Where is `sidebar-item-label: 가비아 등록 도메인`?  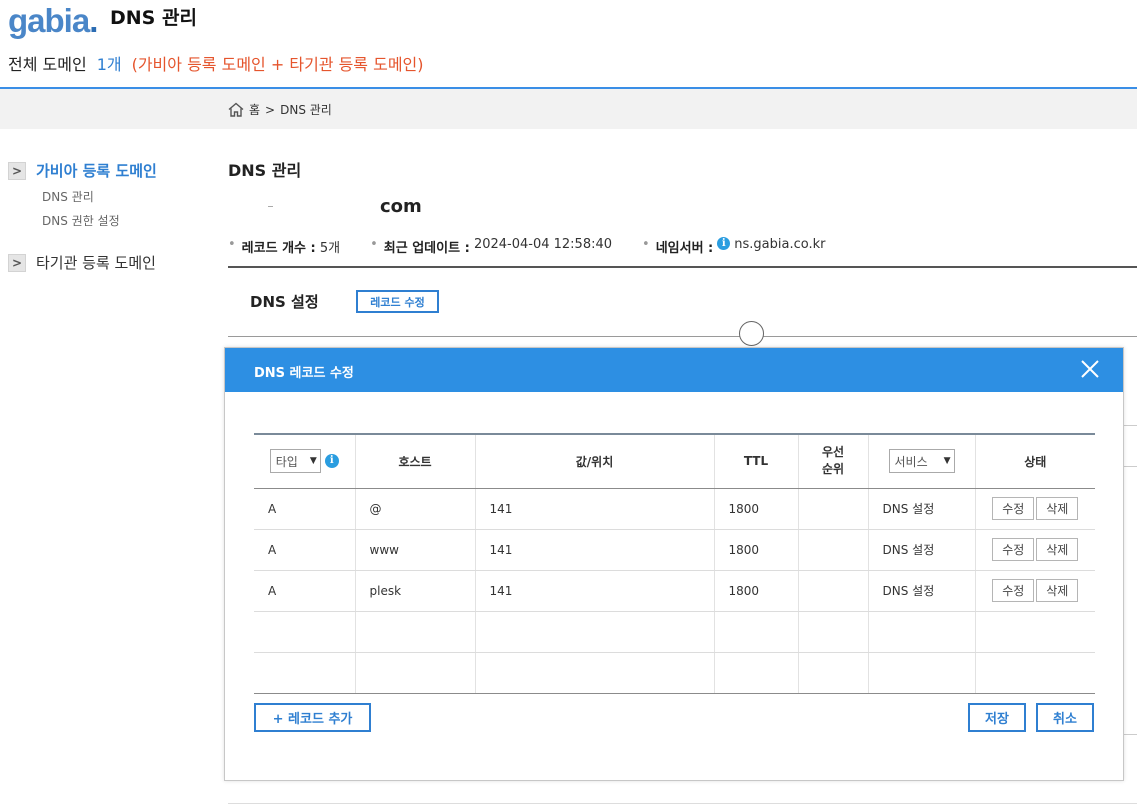
sidebar-item-label: 가비아 등록 도메인 is located at coordinates (96, 171).